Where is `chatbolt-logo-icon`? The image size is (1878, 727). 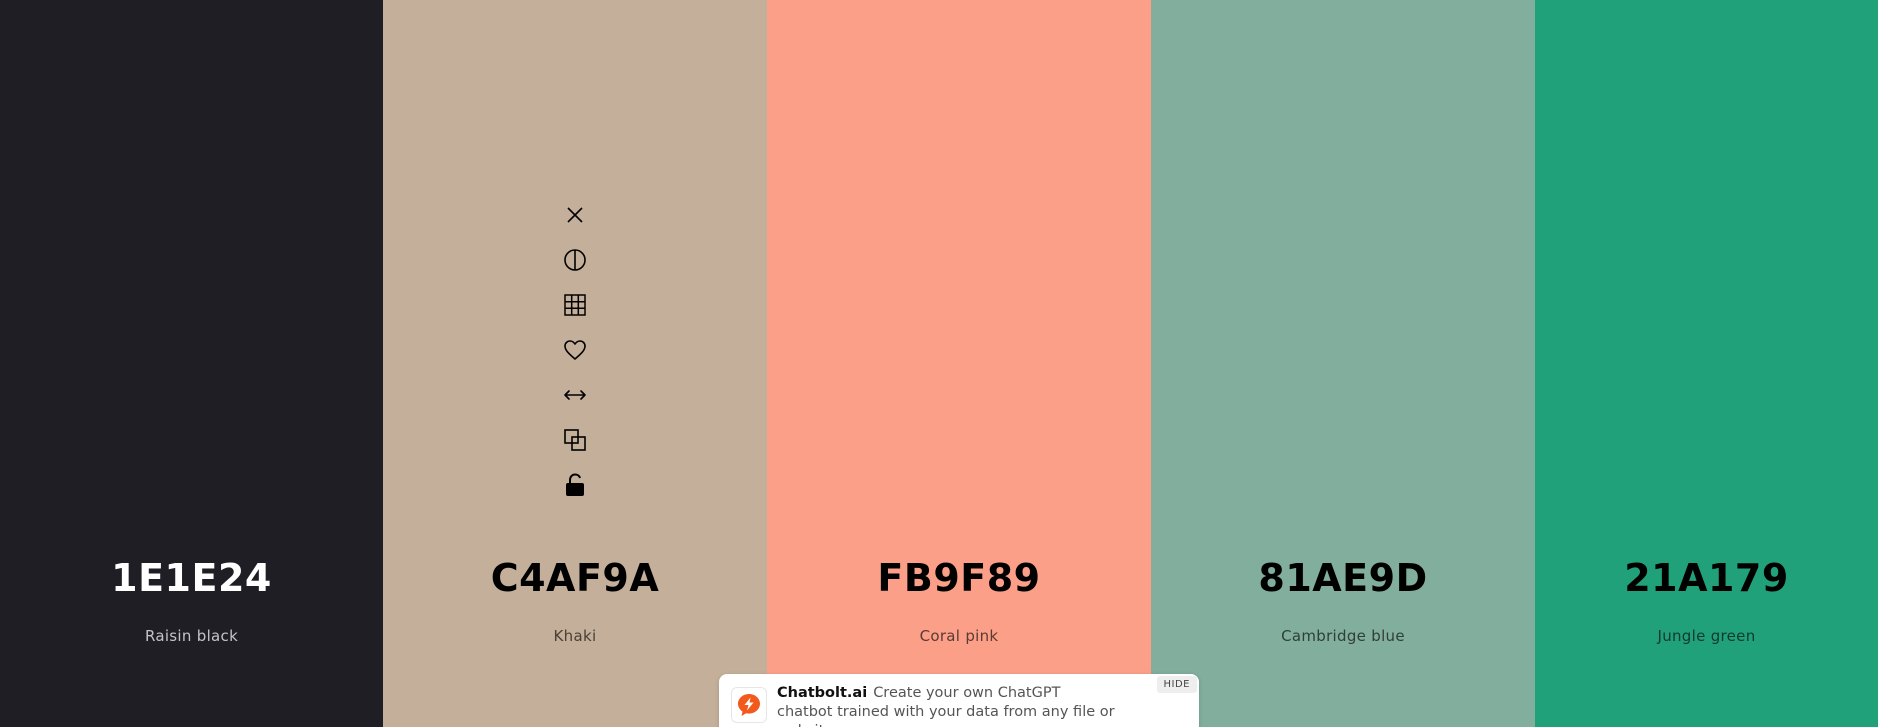 chatbolt-logo-icon is located at coordinates (749, 705).